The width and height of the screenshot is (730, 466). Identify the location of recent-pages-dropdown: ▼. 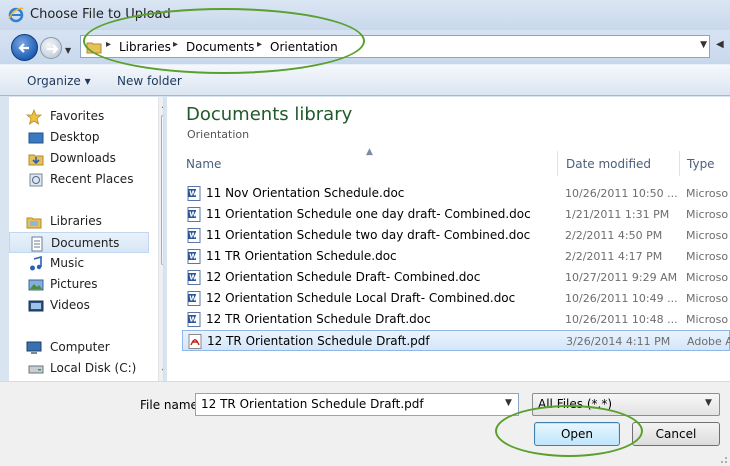
(68, 50).